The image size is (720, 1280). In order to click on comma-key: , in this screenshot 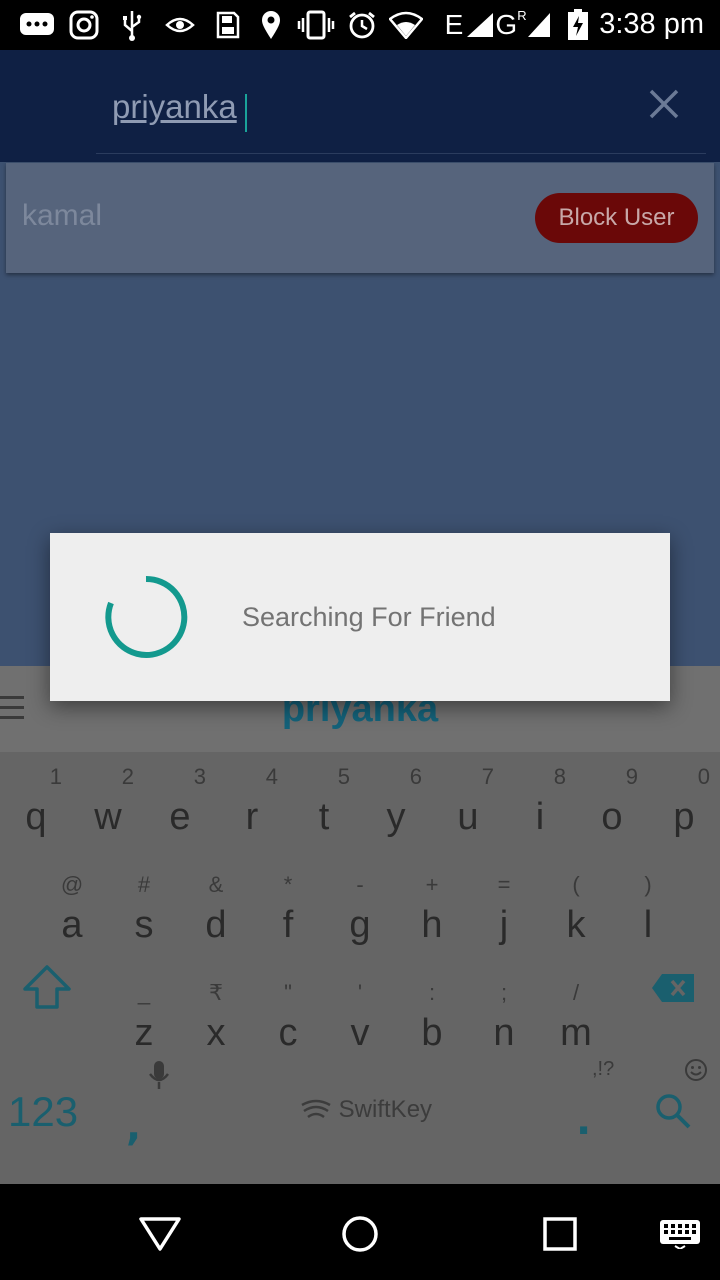, I will do `click(133, 1127)`.